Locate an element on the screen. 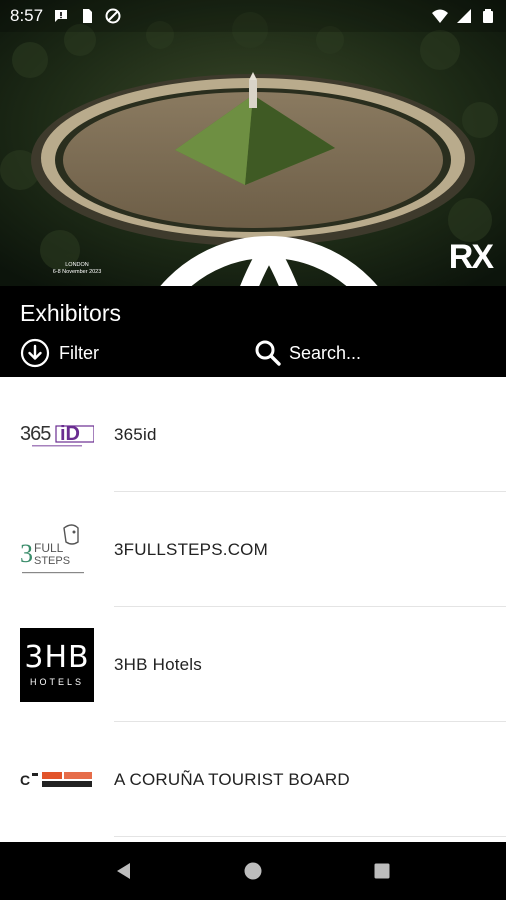 The height and width of the screenshot is (900, 506). 3hb-logo-mark: 3HB is located at coordinates (57, 657).